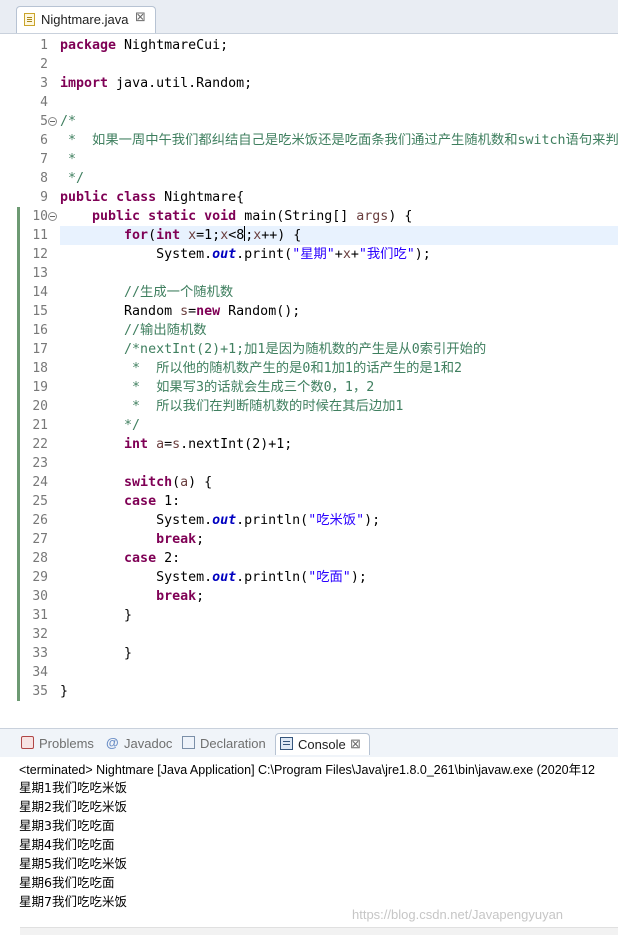  What do you see at coordinates (339, 235) in the screenshot?
I see `code-line: for(int x=1;x<8;x++) {` at bounding box center [339, 235].